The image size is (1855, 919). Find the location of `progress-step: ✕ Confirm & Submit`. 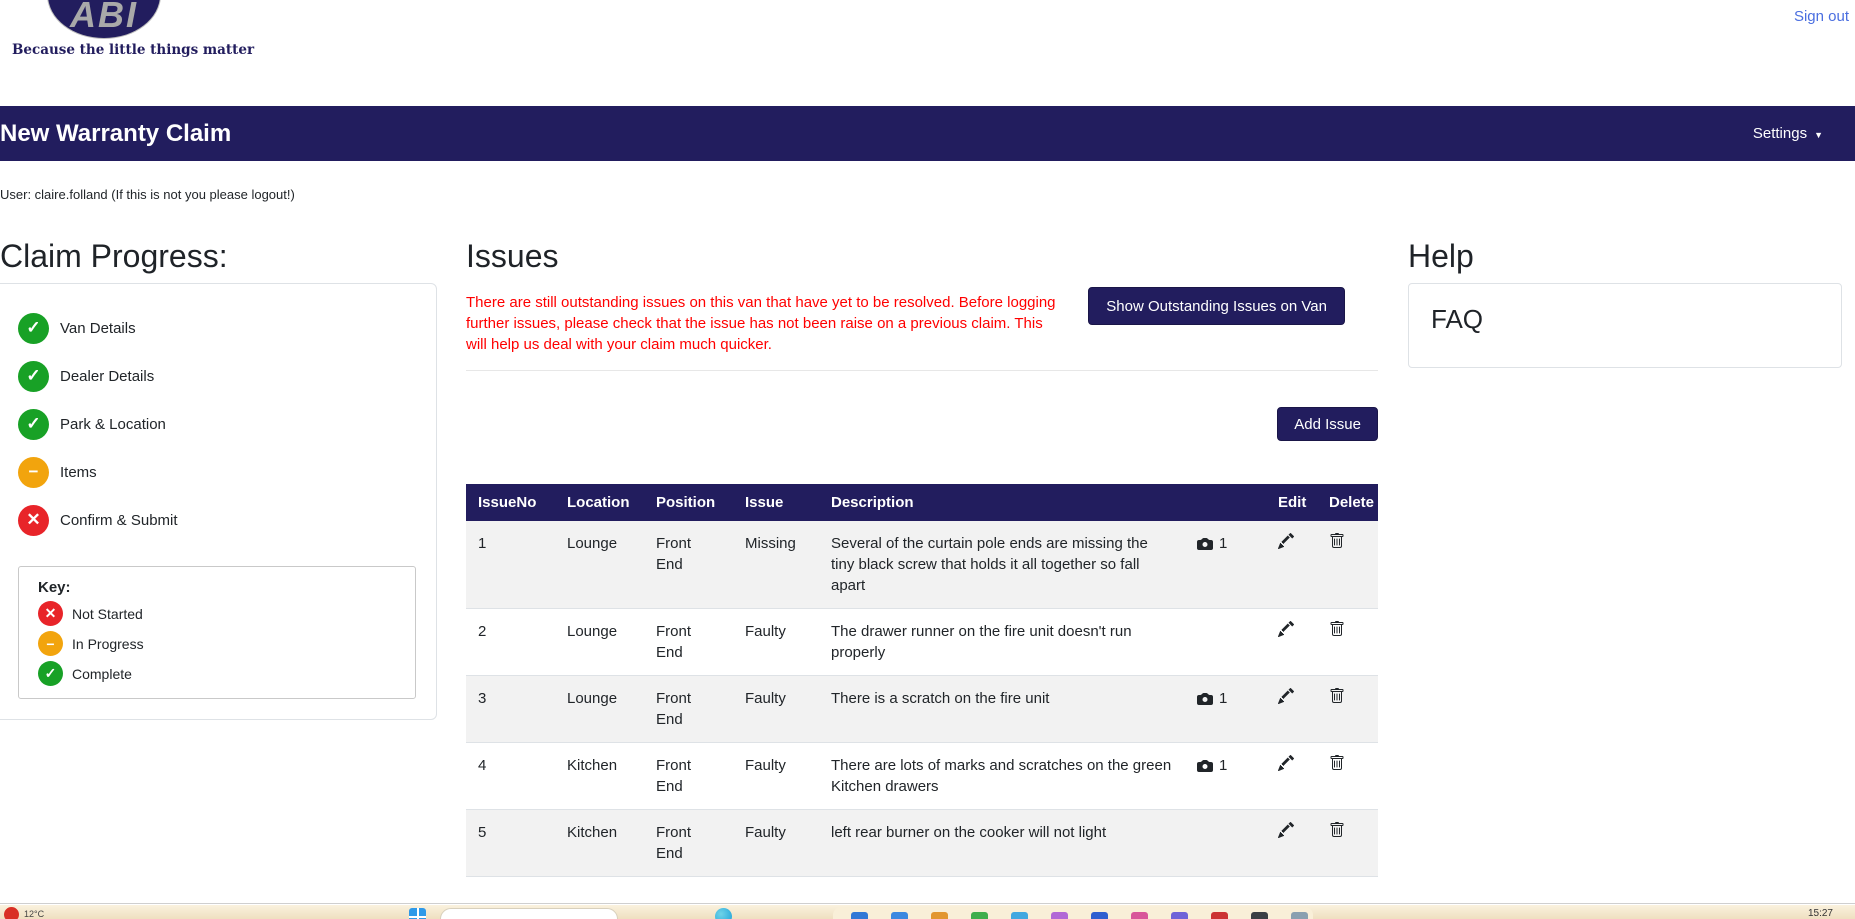

progress-step: ✕ Confirm & Submit is located at coordinates (227, 520).